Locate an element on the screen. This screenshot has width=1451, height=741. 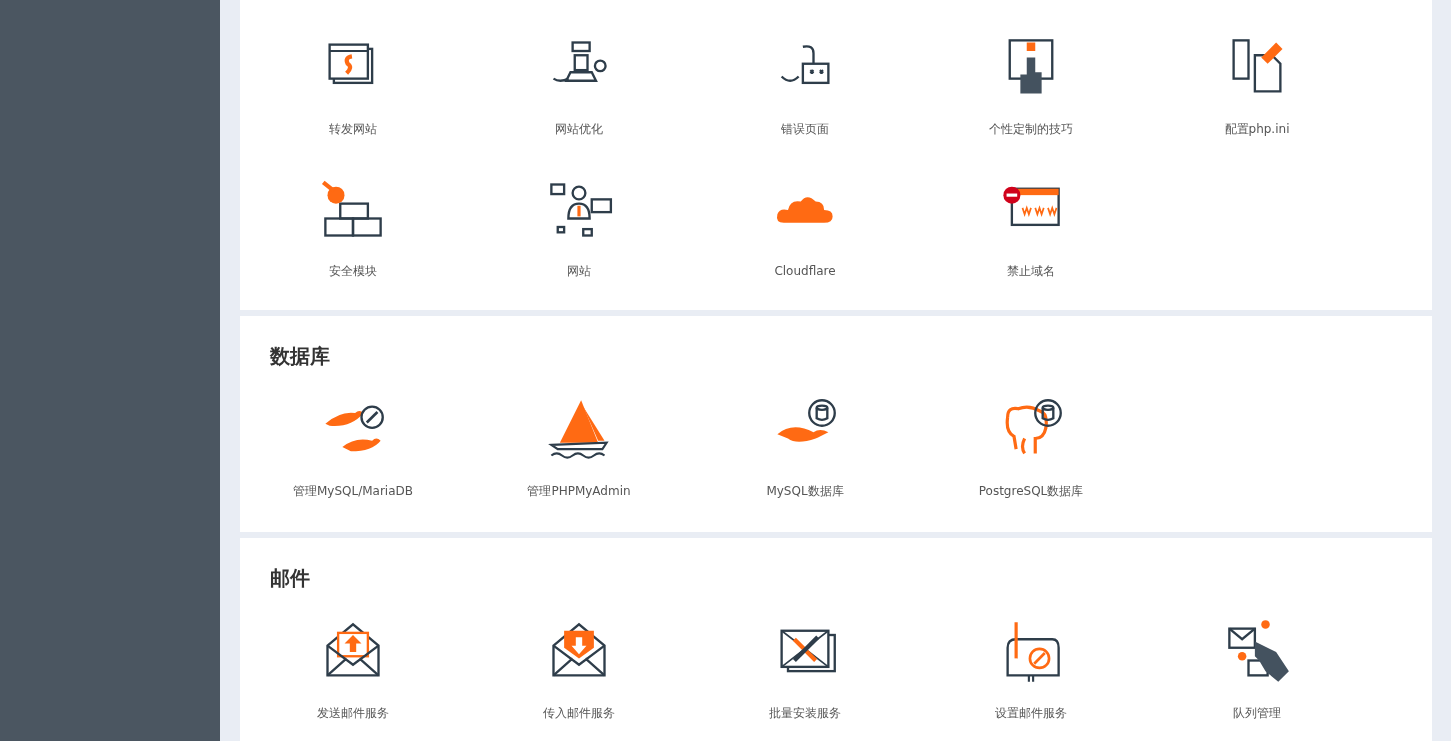
tool-link: 传入邮件服务 is located at coordinates (579, 670).